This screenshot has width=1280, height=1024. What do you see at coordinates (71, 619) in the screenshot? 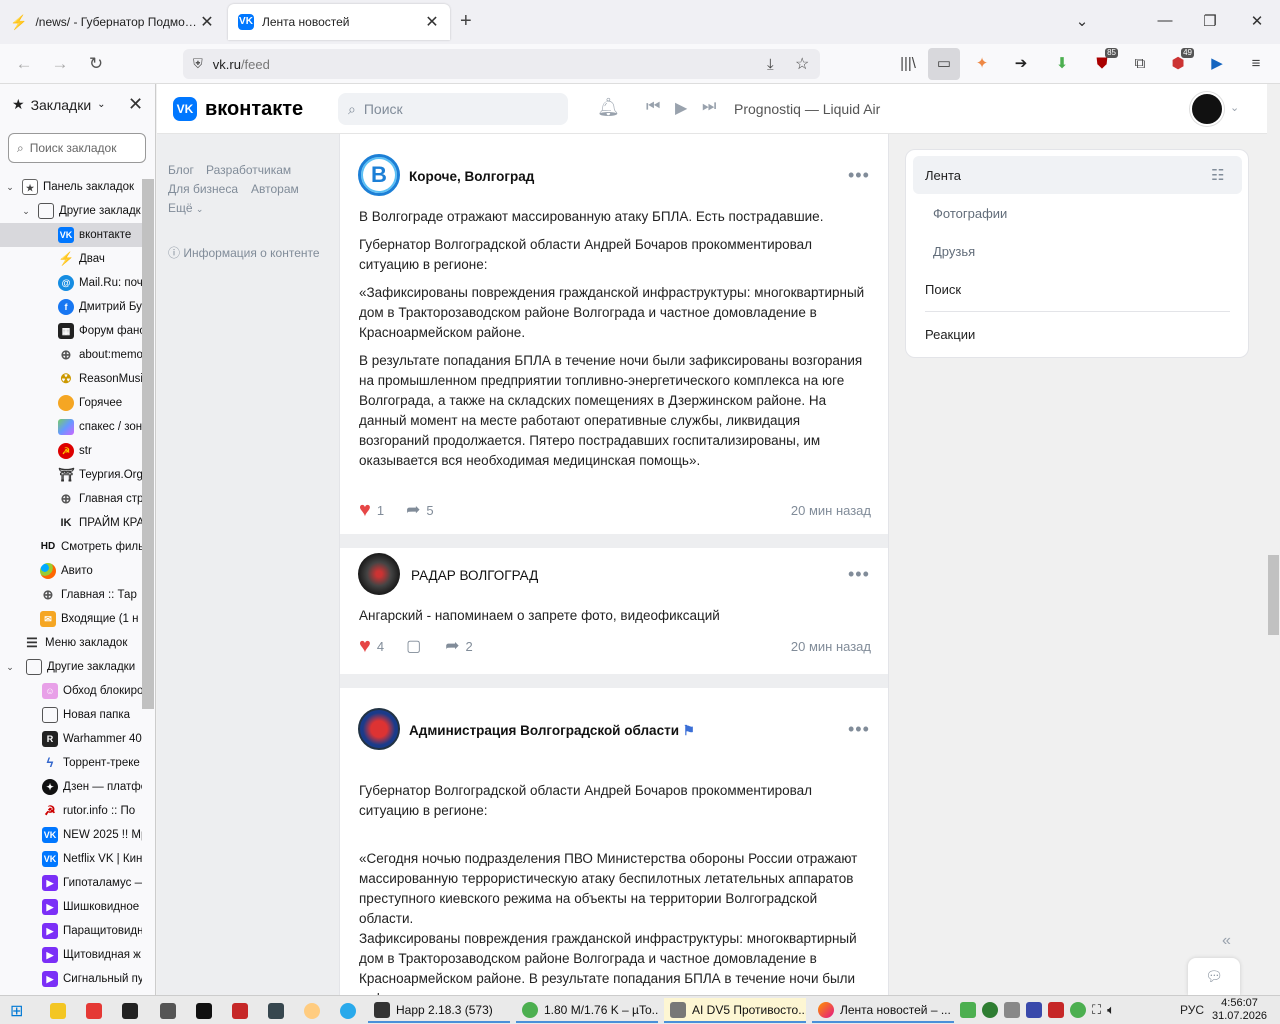
I see `bookmark-item: ✉ Входящие (1 н` at bounding box center [71, 619].